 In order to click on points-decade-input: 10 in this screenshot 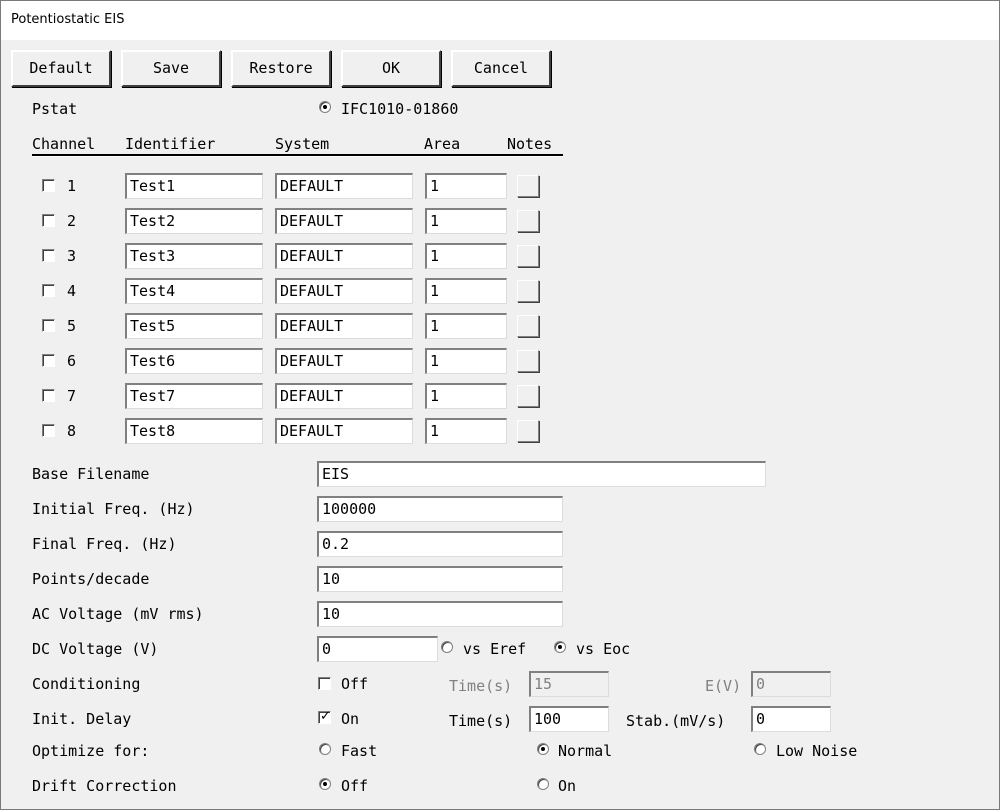, I will do `click(440, 579)`.